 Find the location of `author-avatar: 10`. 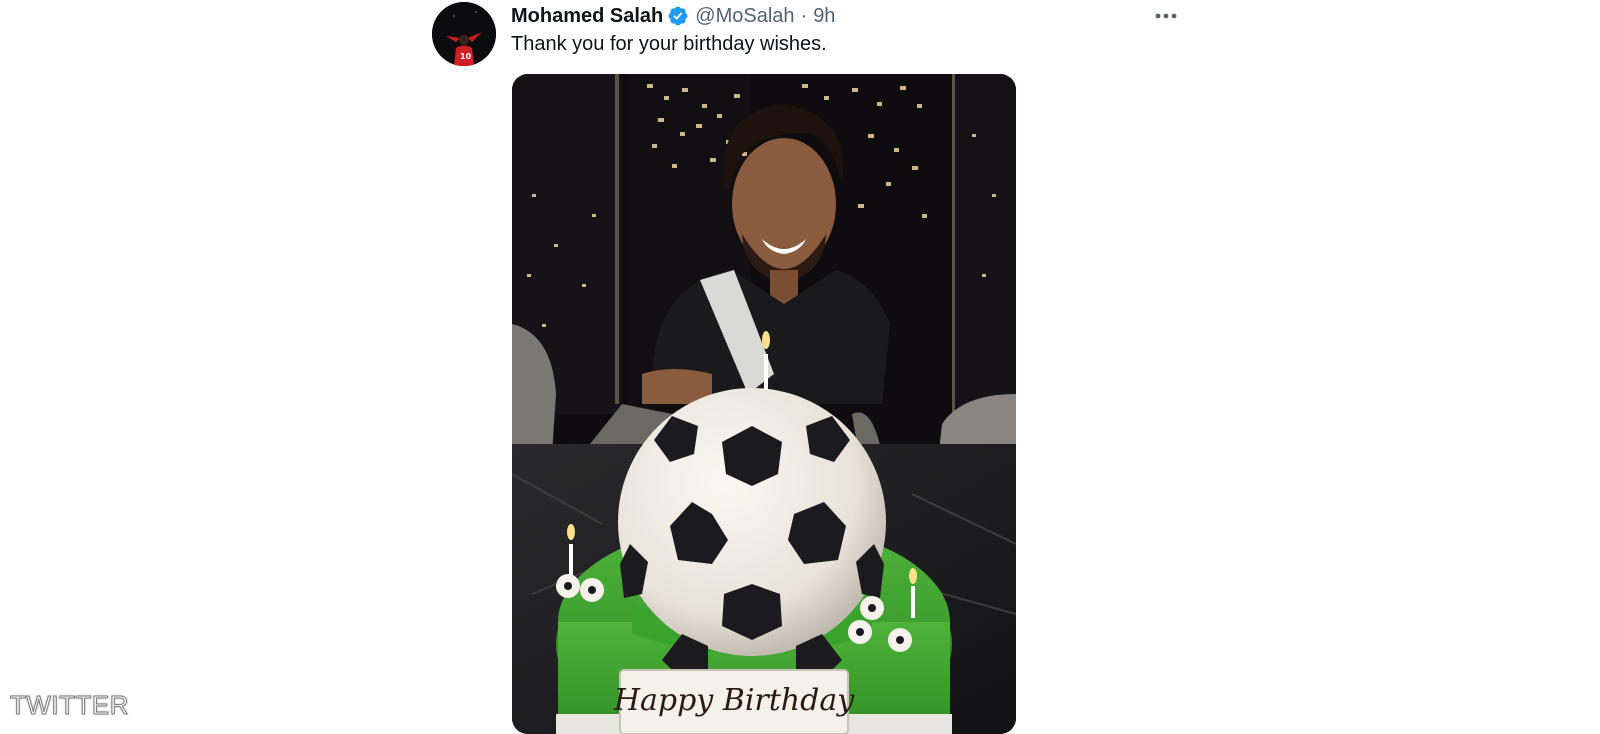

author-avatar: 10 is located at coordinates (464, 34).